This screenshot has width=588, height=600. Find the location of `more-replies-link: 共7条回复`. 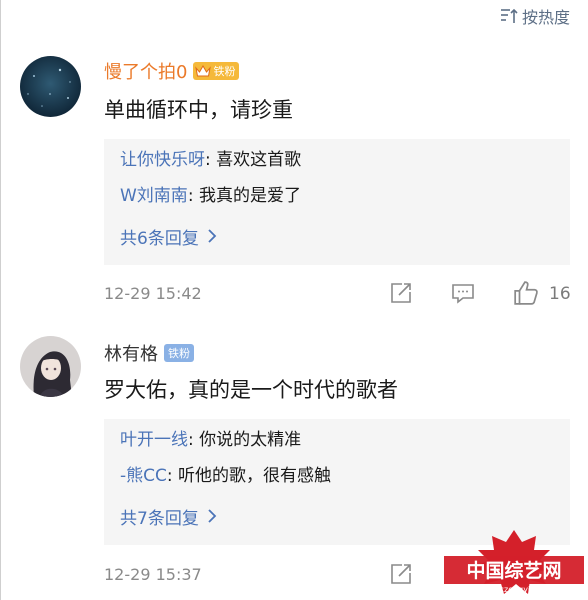

more-replies-link: 共7条回复 is located at coordinates (345, 516).